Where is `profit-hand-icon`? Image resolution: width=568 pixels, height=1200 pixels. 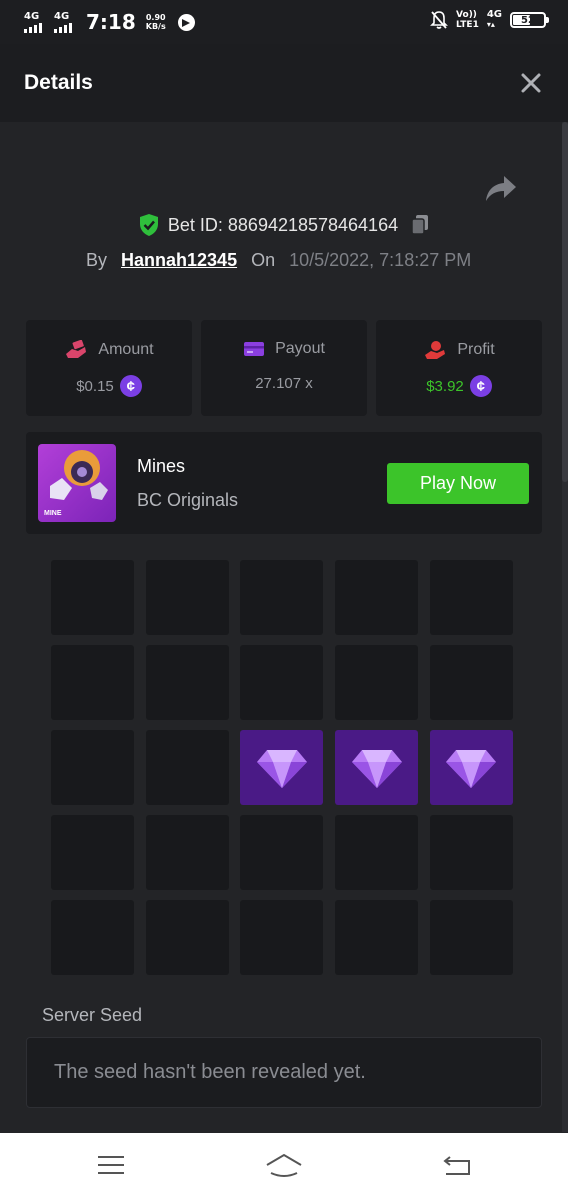 profit-hand-icon is located at coordinates (435, 350).